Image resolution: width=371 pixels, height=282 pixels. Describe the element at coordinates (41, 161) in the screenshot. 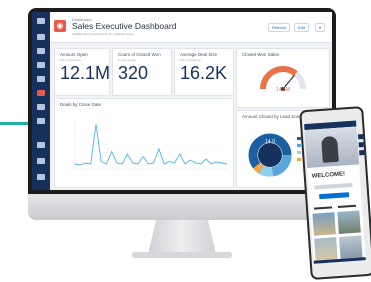

I see `files-icon` at that location.